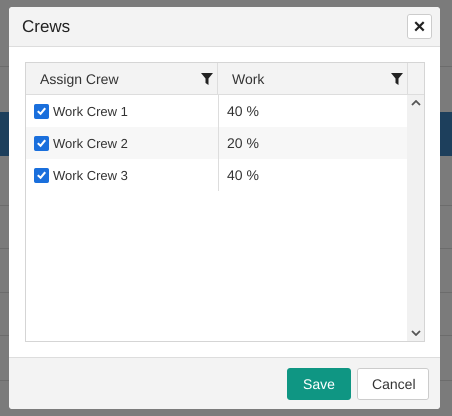 The height and width of the screenshot is (416, 452). Describe the element at coordinates (313, 78) in the screenshot. I see `column-header: Work` at that location.